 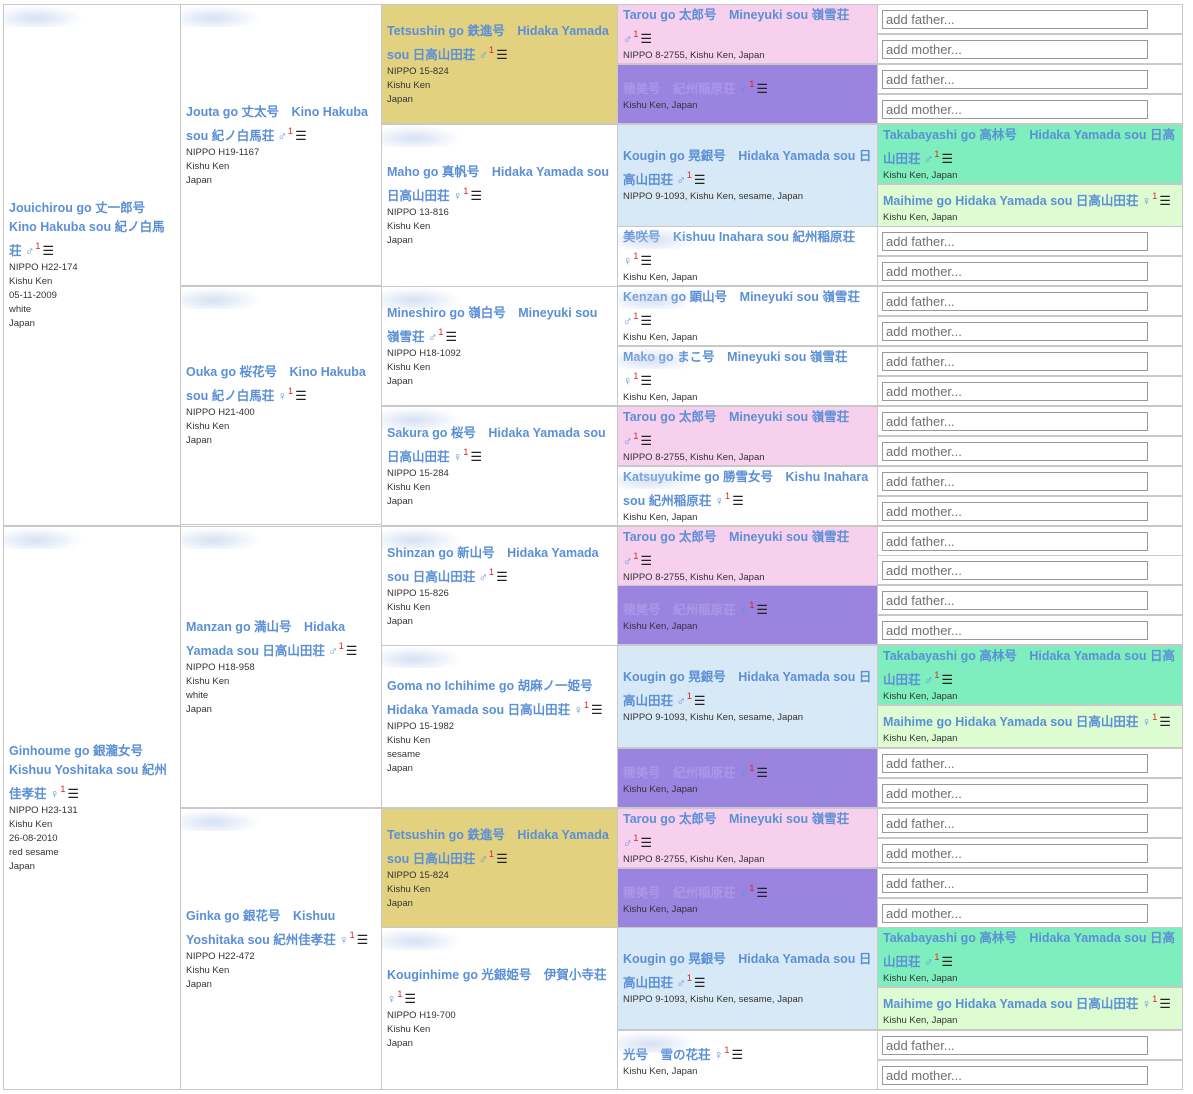 I want to click on dog-name-link: Ginka go 銀花号 Kishuu Yoshitaka sou 紀州佳孝荘, so click(x=262, y=928).